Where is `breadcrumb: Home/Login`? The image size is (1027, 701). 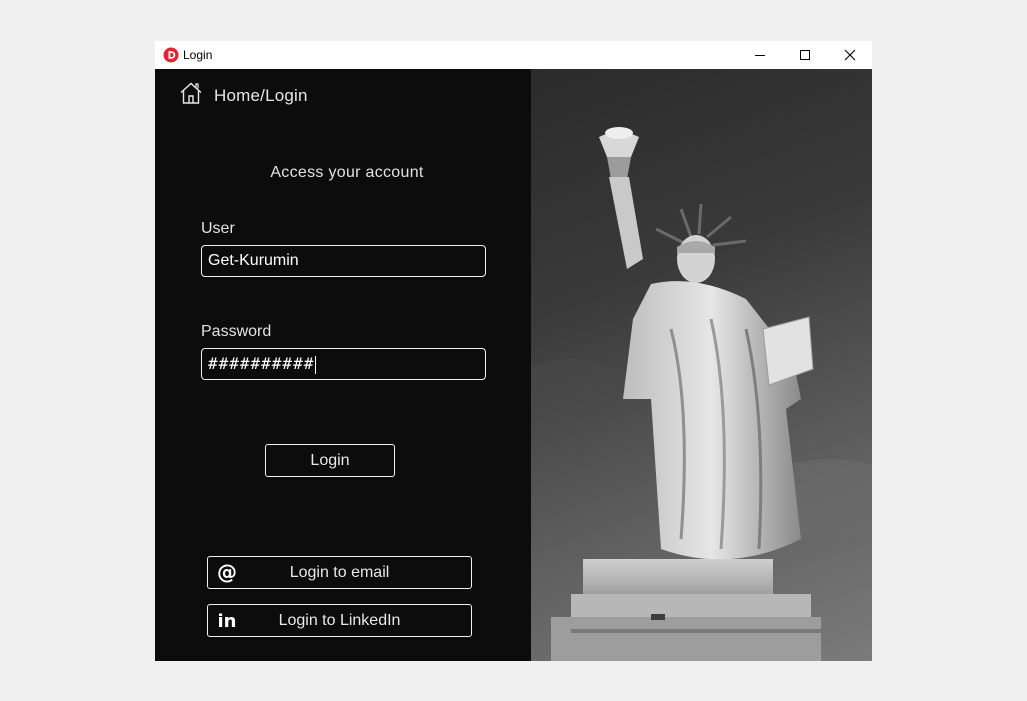 breadcrumb: Home/Login is located at coordinates (261, 96).